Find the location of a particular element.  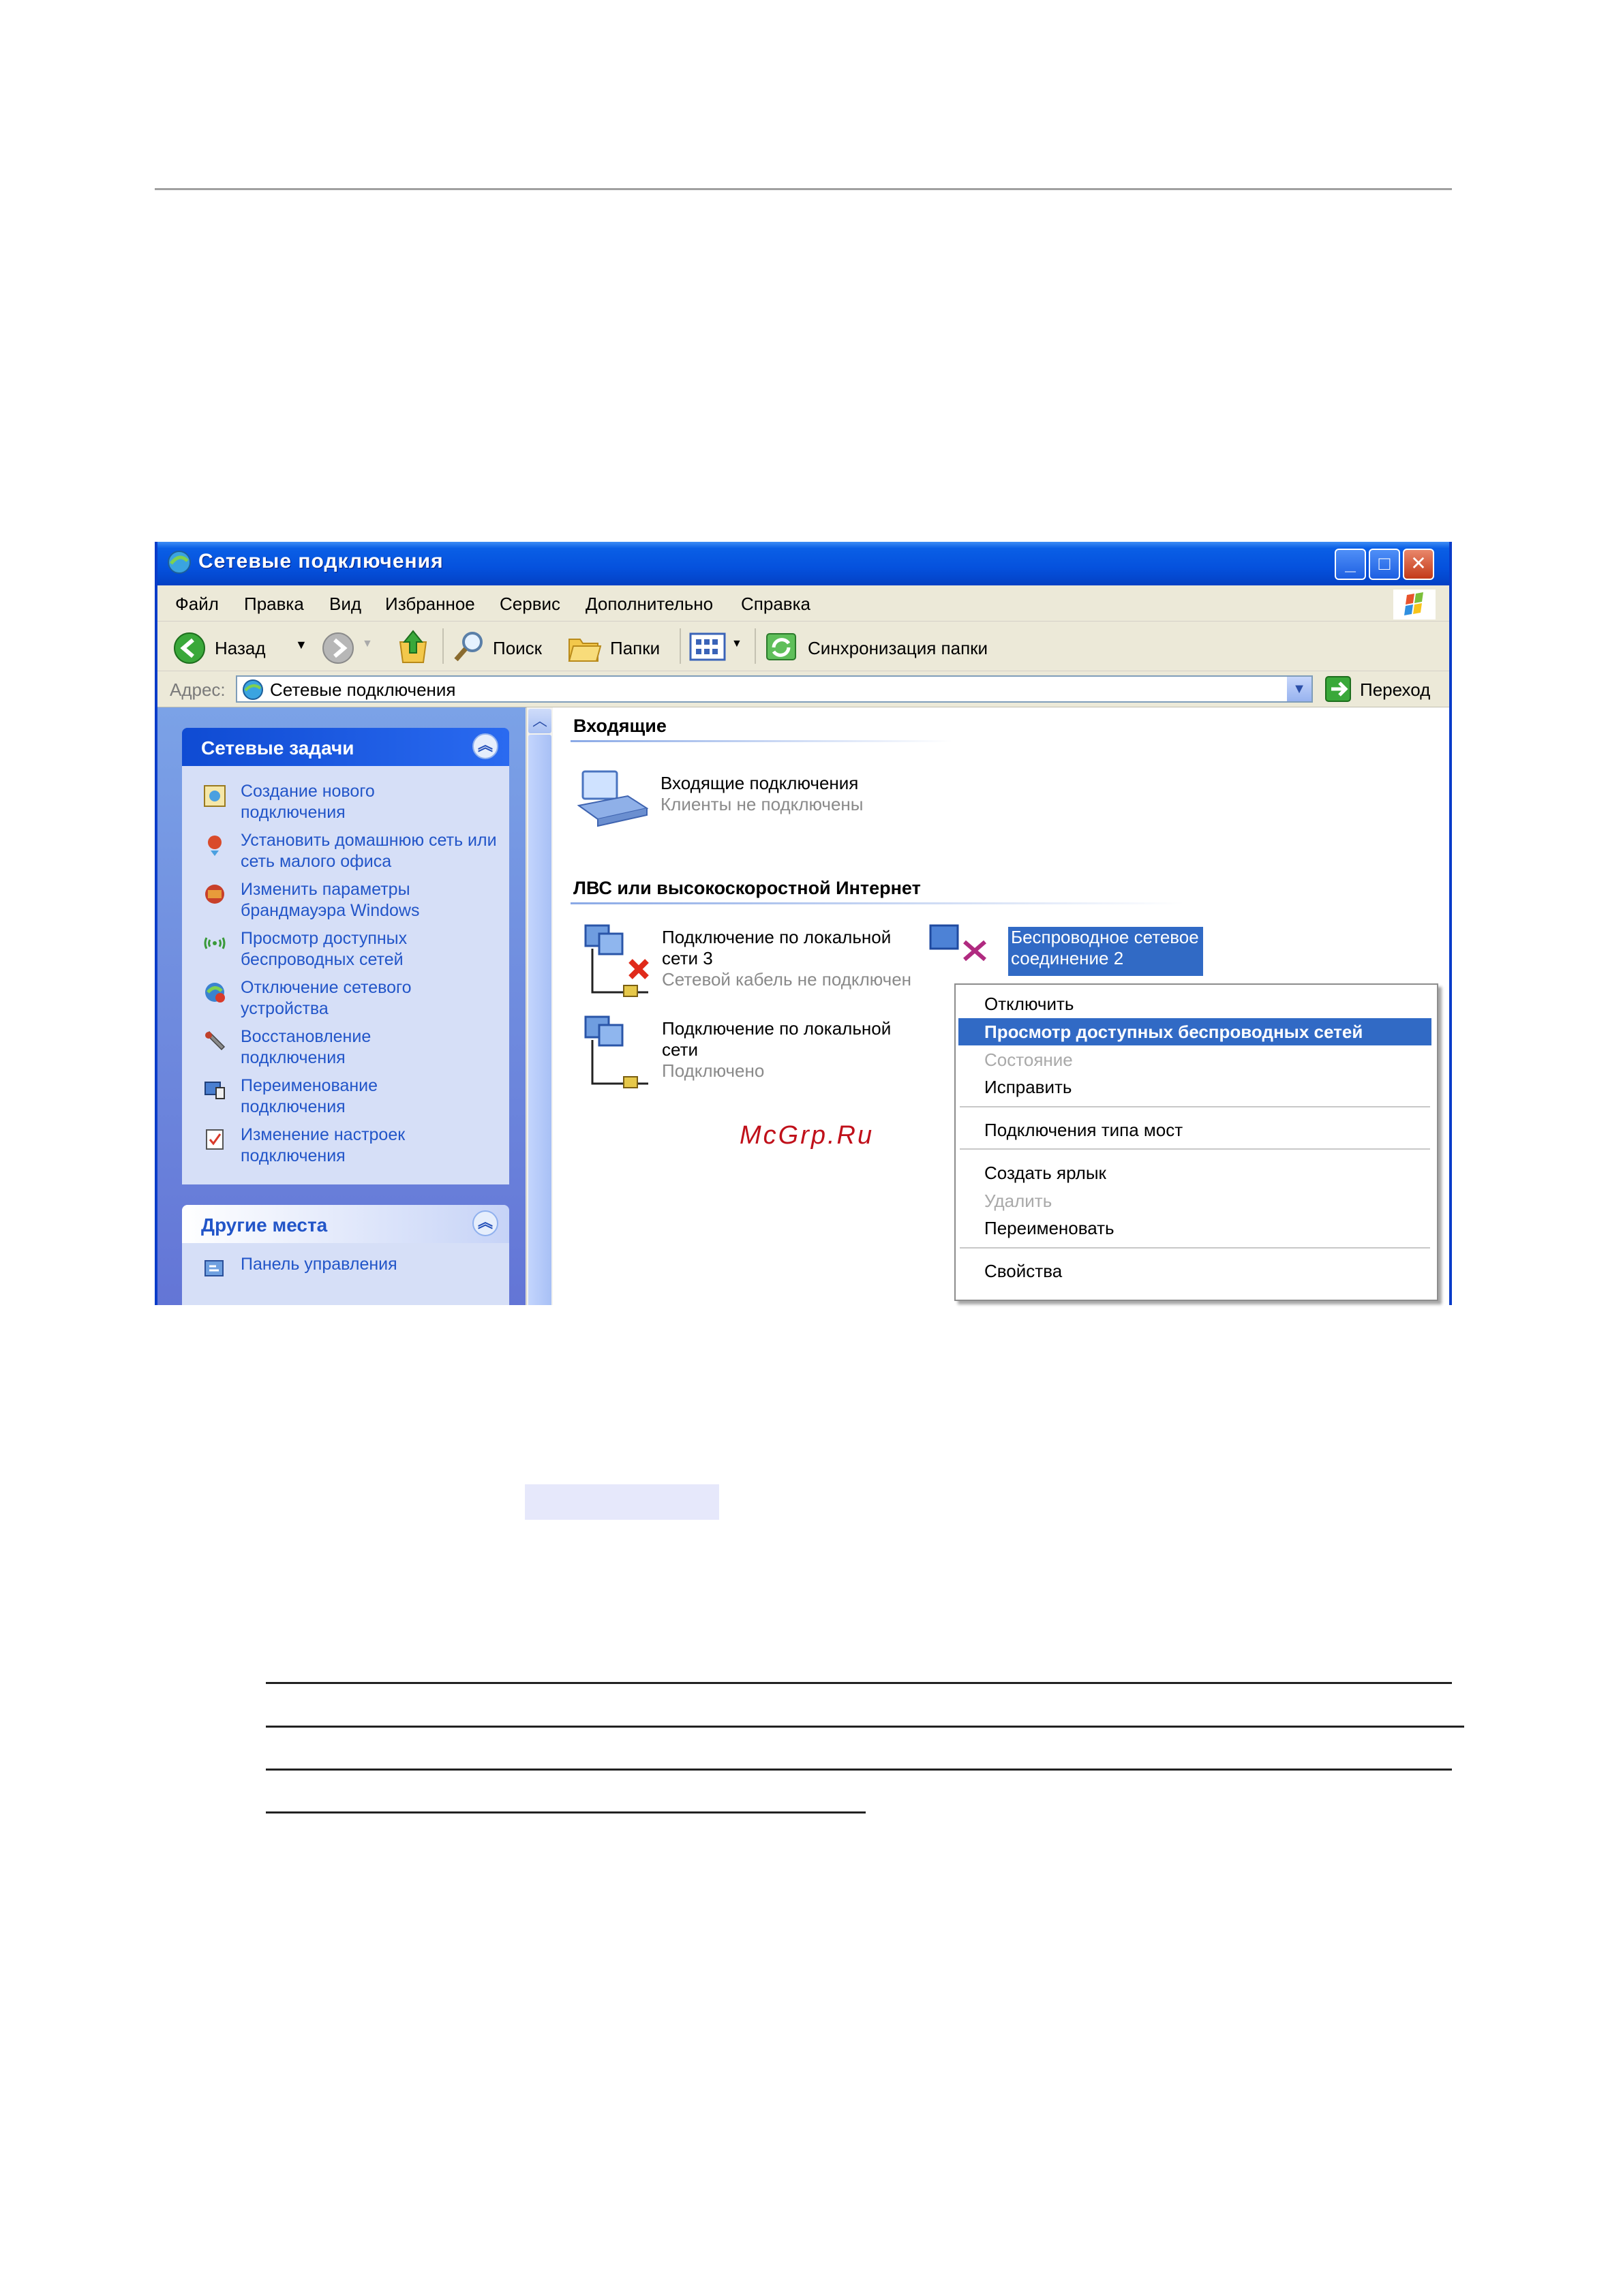

ctx-create-shortcut: Создать ярлык is located at coordinates (1195, 1173).